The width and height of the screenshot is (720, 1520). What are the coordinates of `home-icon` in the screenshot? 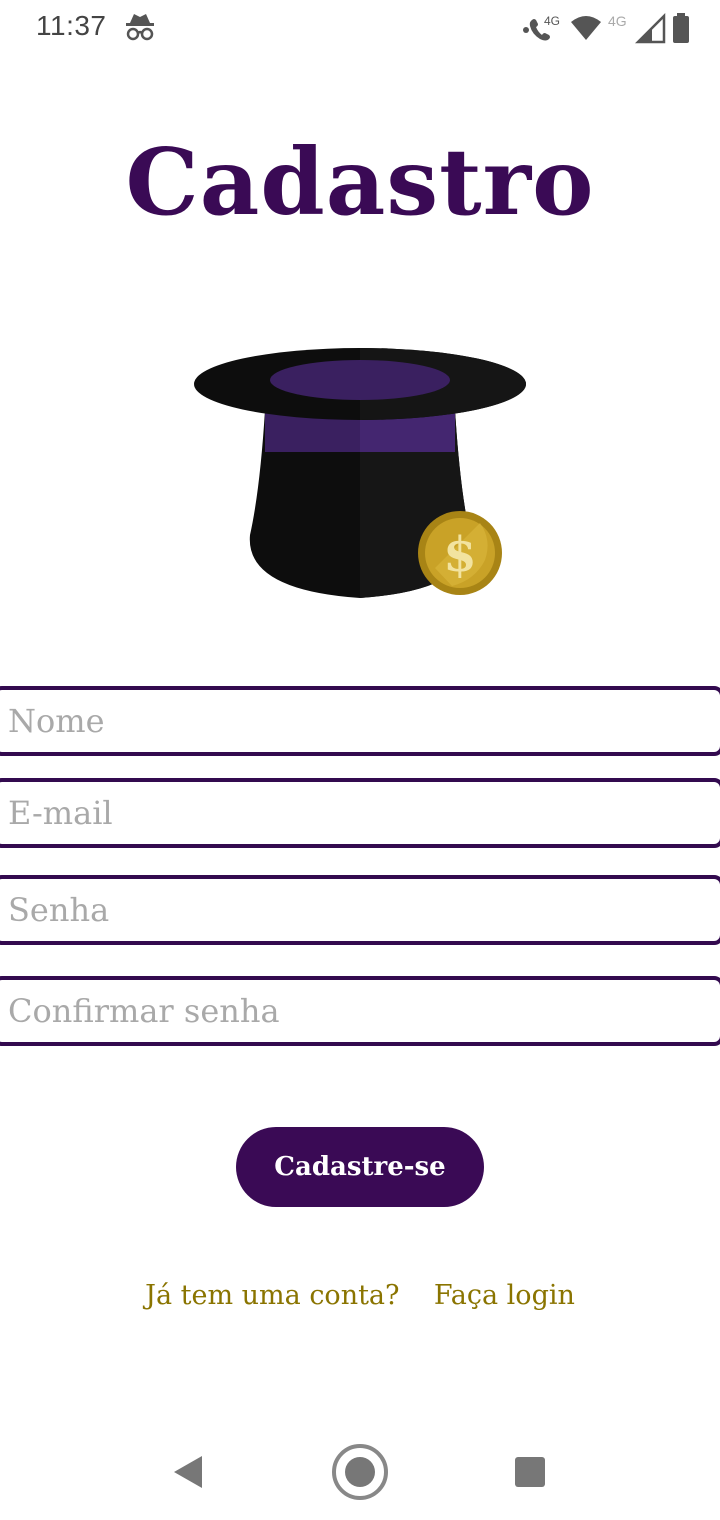 It's located at (360, 1474).